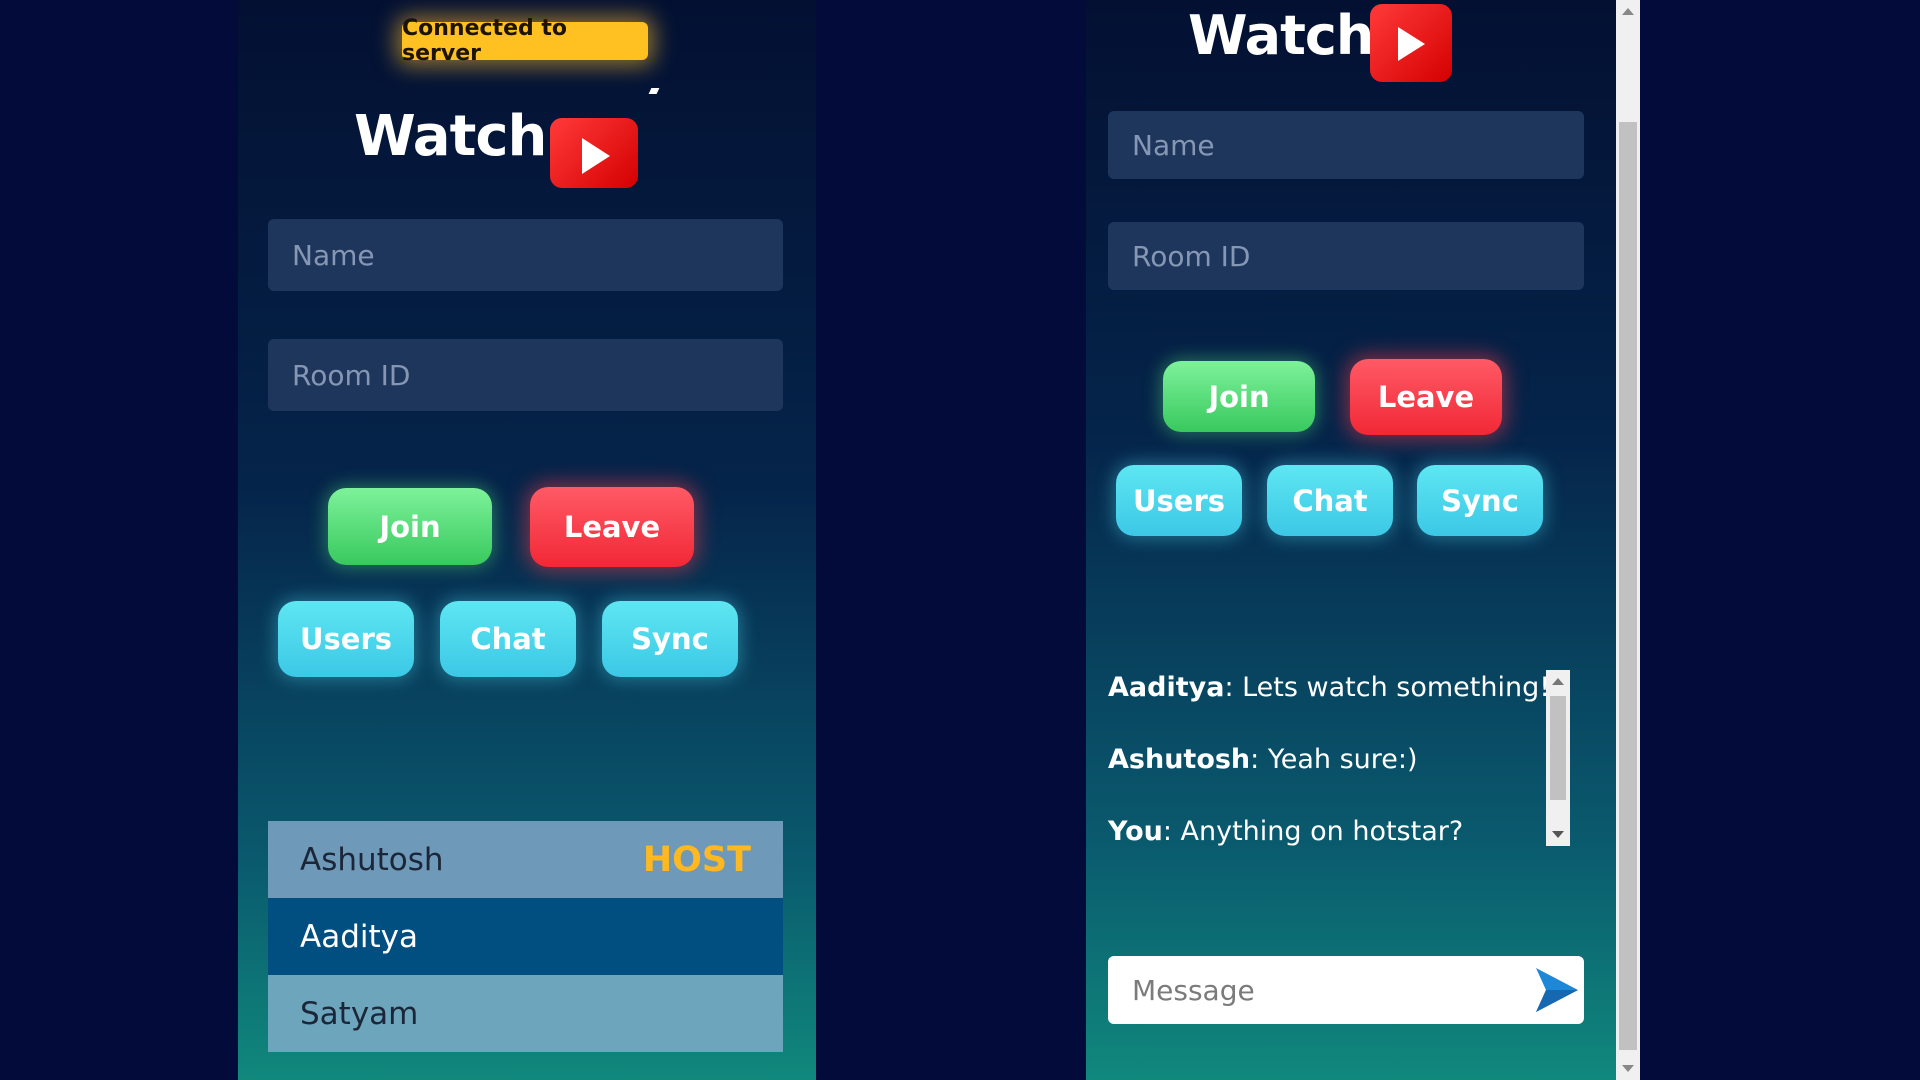 The height and width of the screenshot is (1080, 1920). I want to click on chat-message: Aaditya: Lets watch something!, so click(1329, 687).